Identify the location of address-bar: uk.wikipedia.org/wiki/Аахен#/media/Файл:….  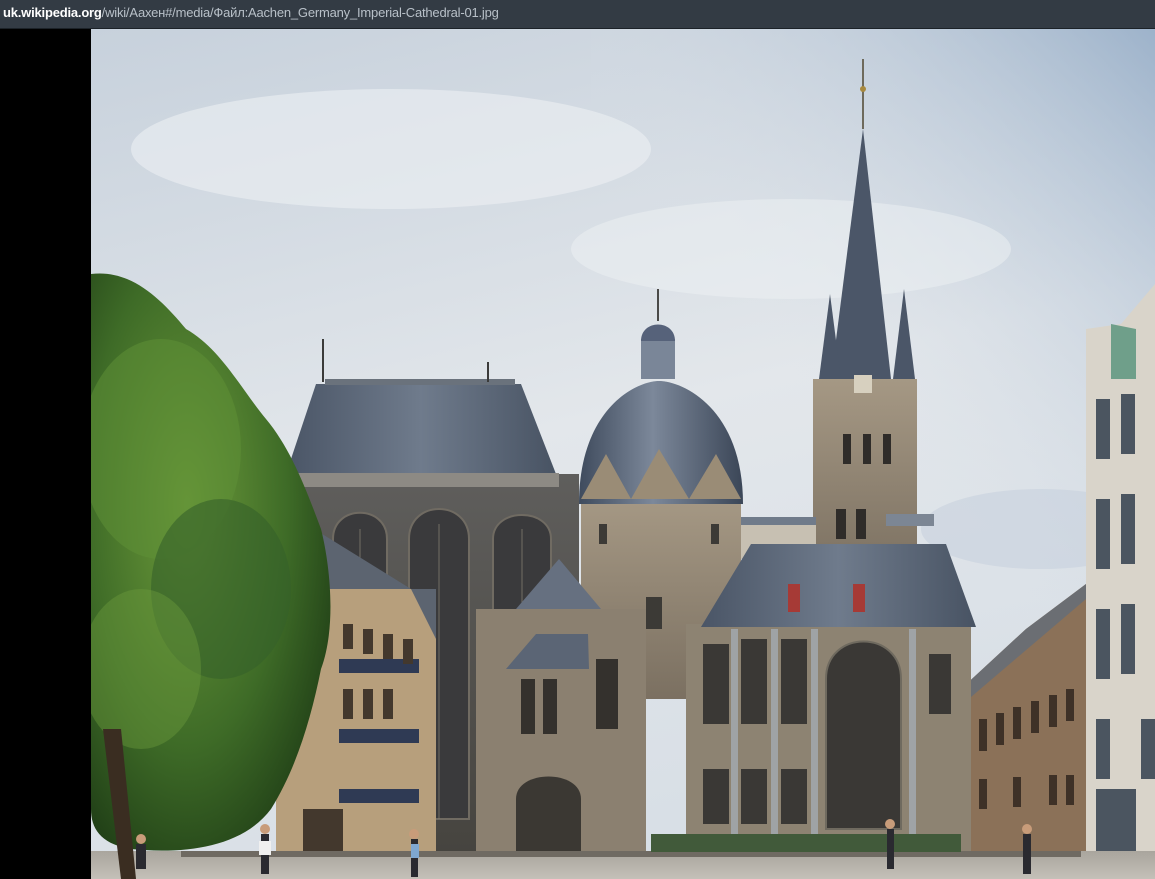
(577, 14).